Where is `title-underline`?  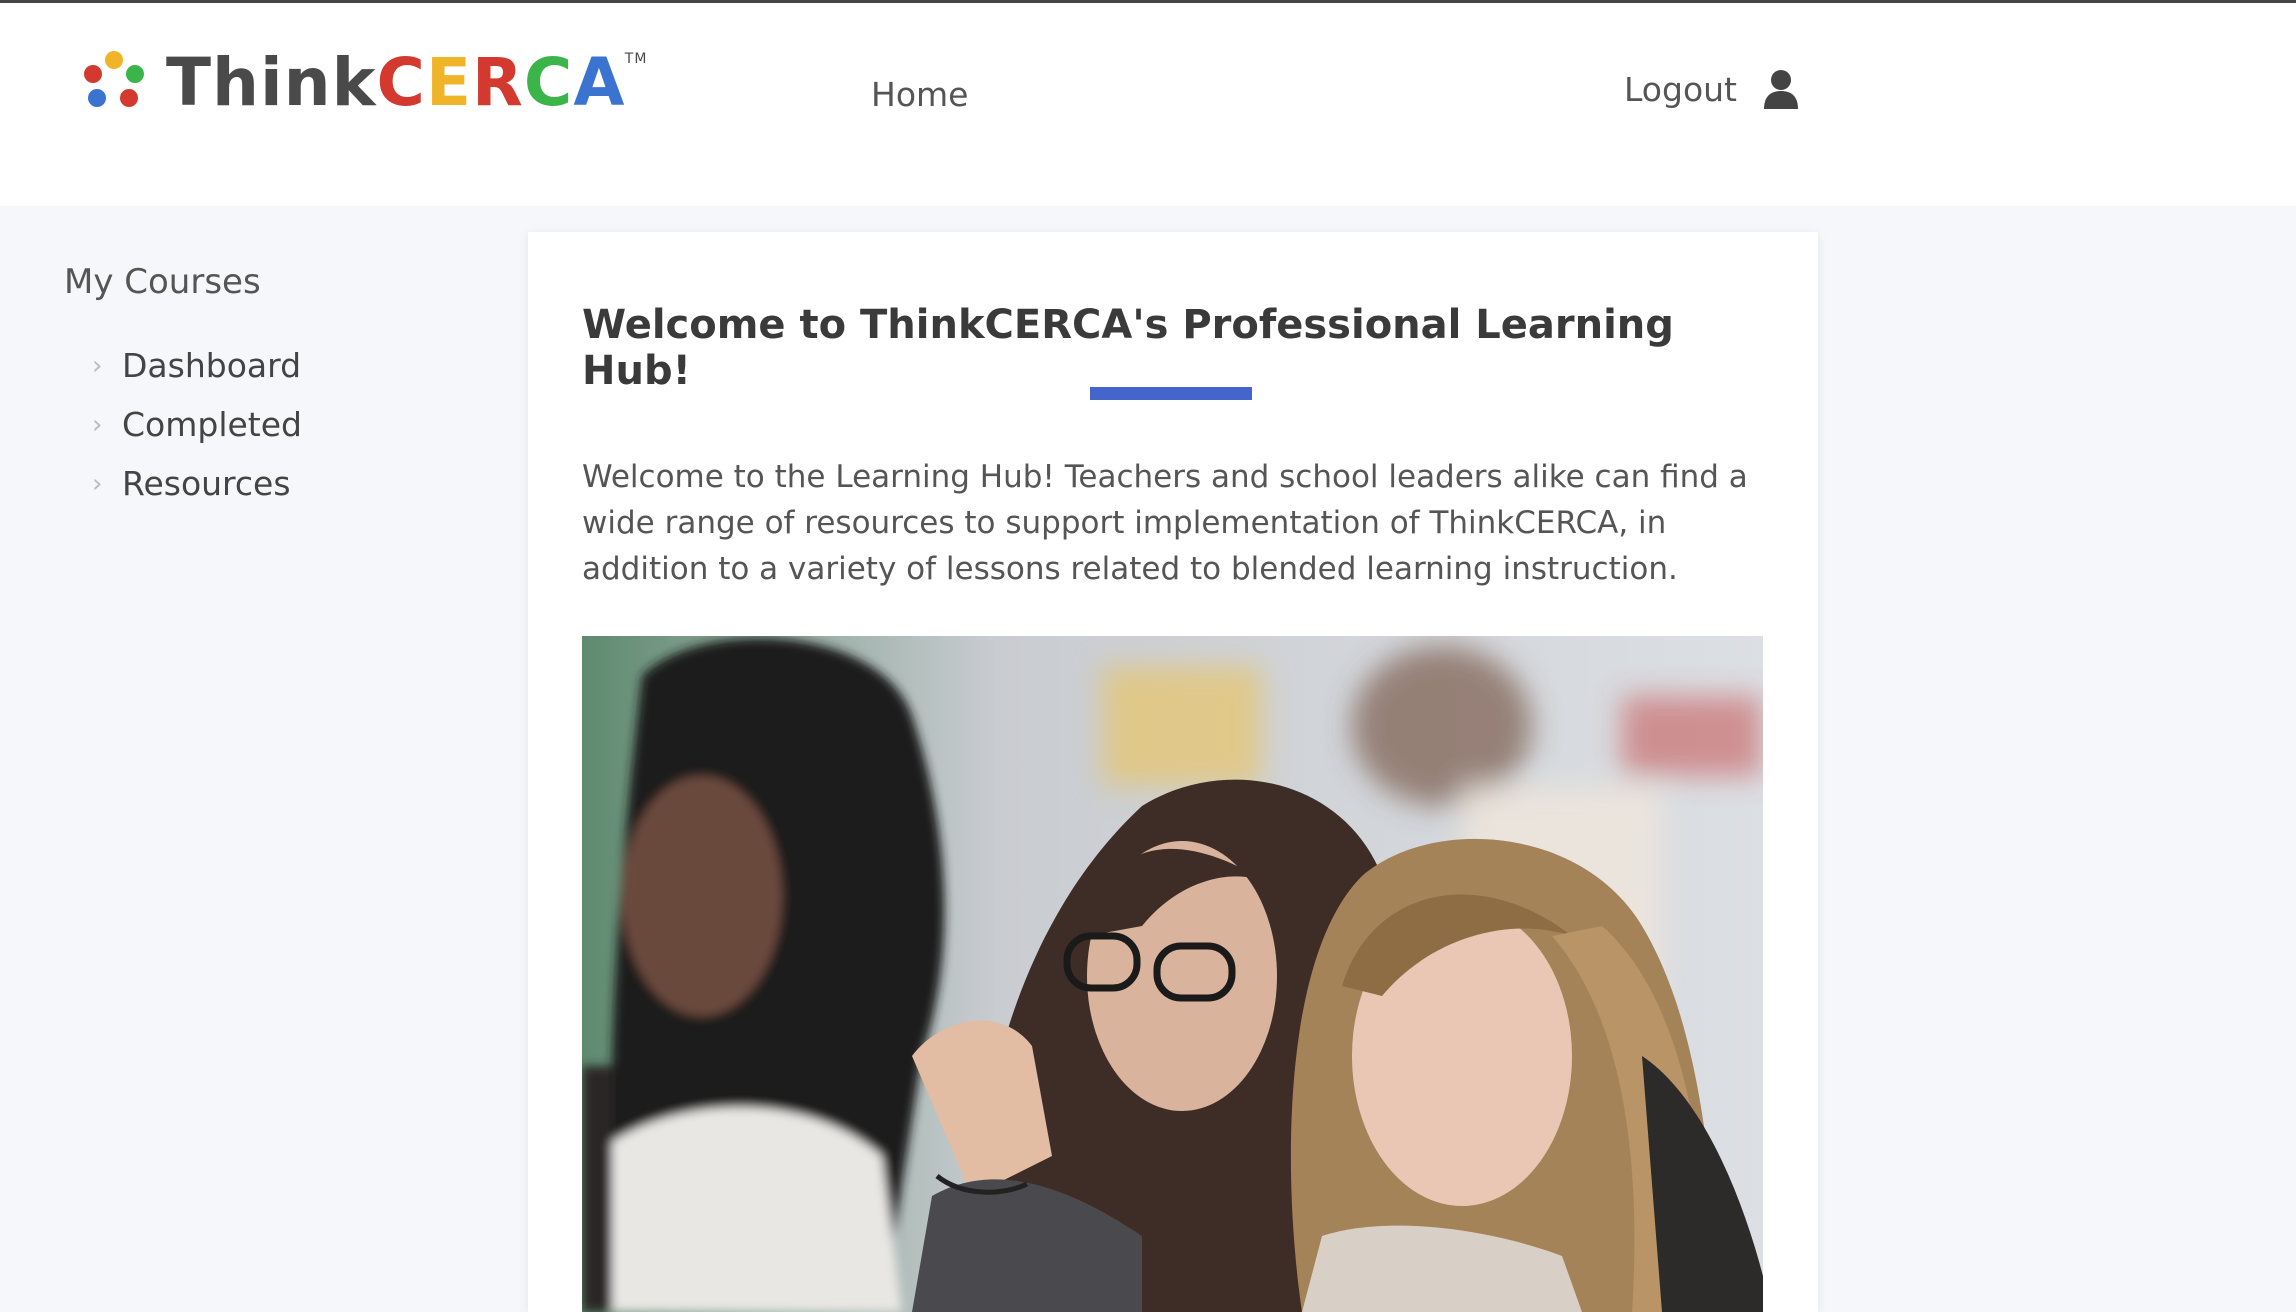
title-underline is located at coordinates (1171, 393).